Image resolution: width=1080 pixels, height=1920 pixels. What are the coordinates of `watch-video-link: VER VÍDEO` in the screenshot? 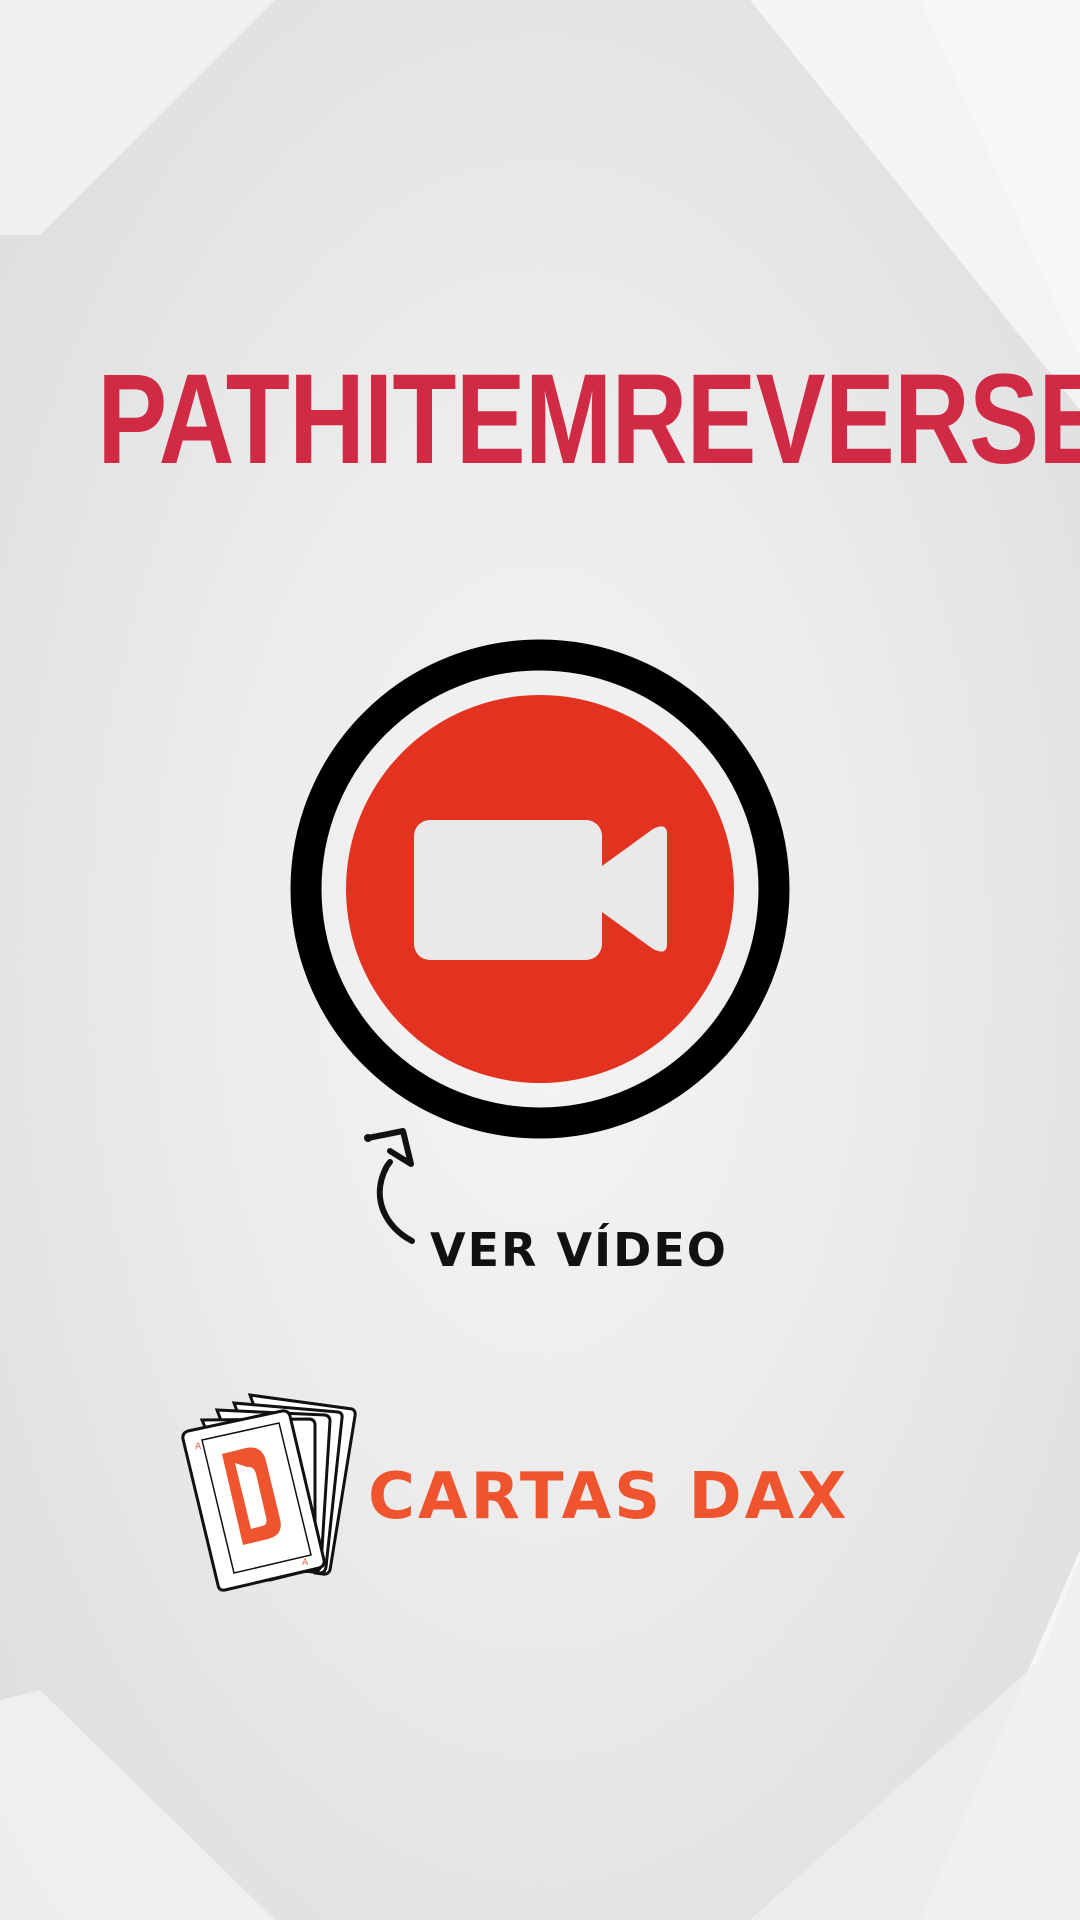 It's located at (579, 1250).